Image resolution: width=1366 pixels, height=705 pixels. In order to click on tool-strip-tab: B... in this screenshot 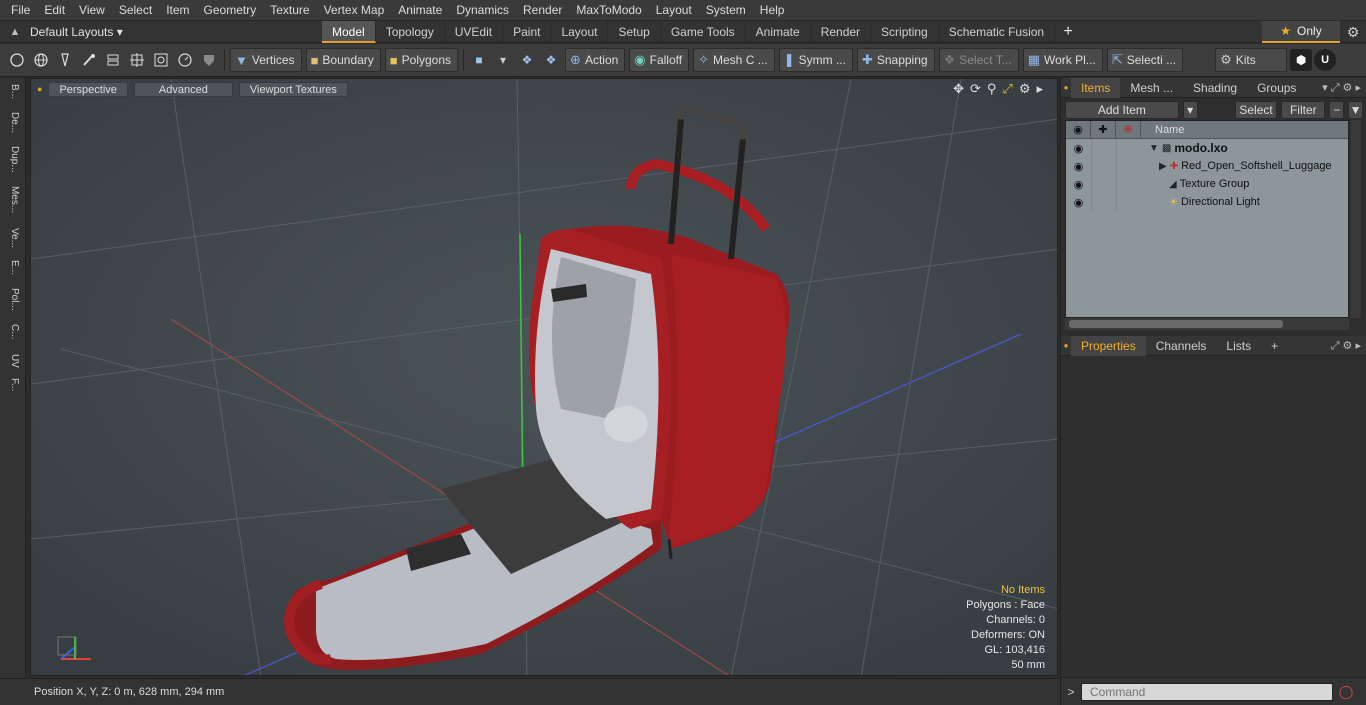, I will do `click(12, 91)`.